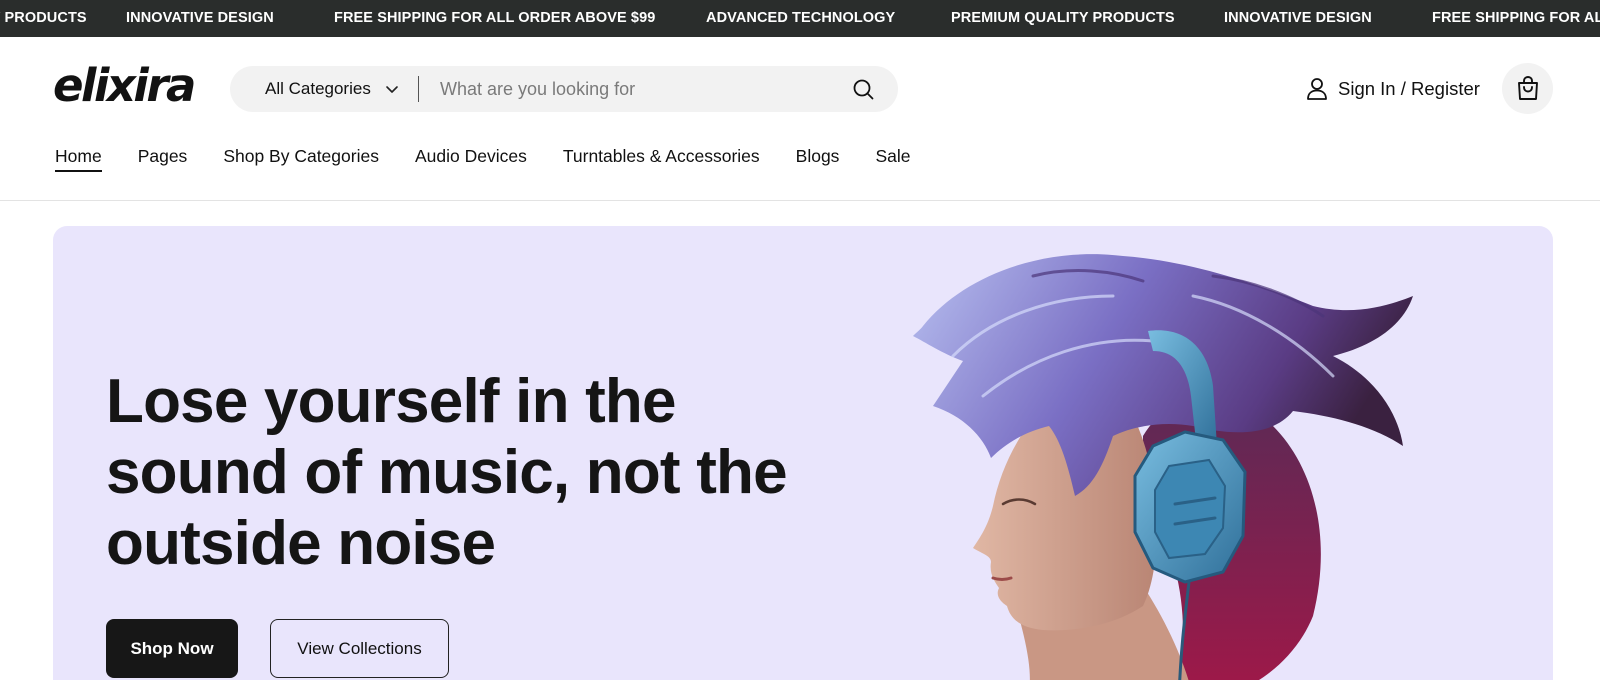 Image resolution: width=1600 pixels, height=680 pixels. Describe the element at coordinates (818, 158) in the screenshot. I see `nav-item-blogs: Blogs` at that location.